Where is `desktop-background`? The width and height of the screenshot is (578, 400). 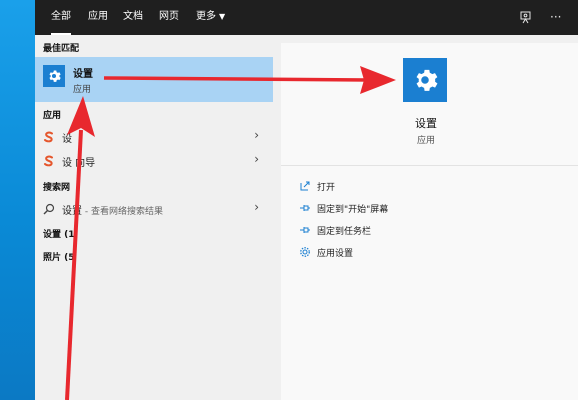
desktop-background is located at coordinates (17, 200).